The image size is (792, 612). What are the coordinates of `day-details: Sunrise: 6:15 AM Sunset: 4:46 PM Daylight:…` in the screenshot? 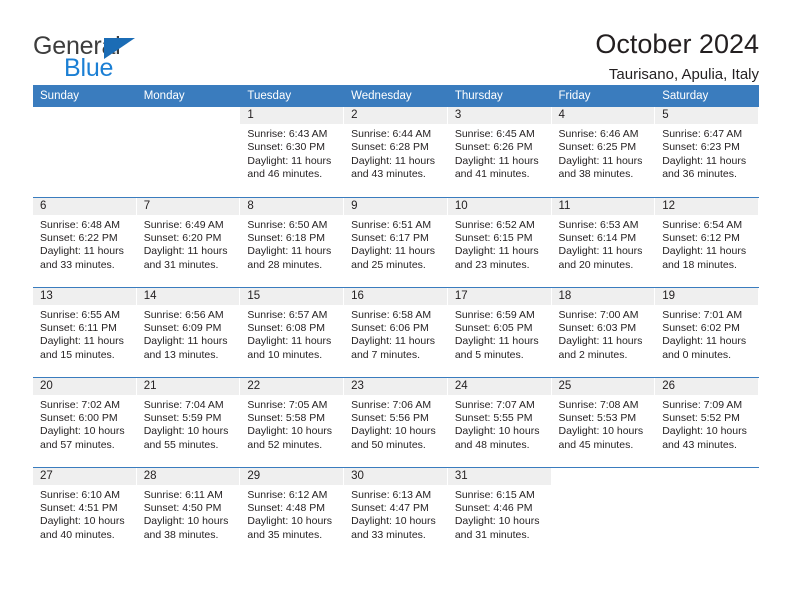 It's located at (500, 514).